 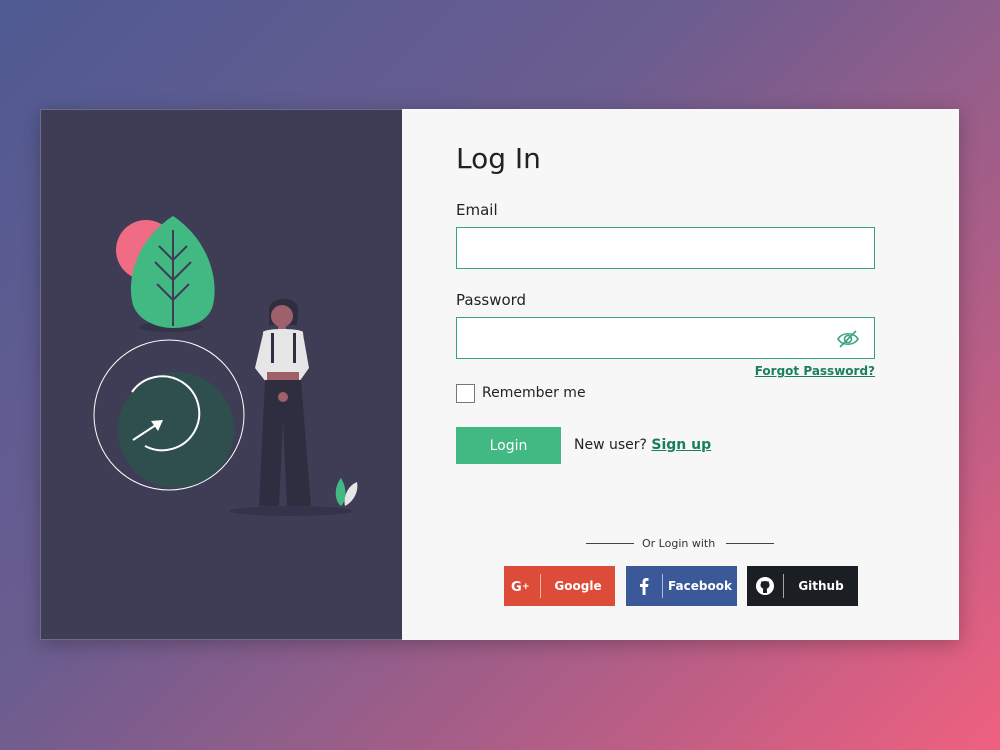 What do you see at coordinates (534, 393) in the screenshot?
I see `remember-me-label: Remember me` at bounding box center [534, 393].